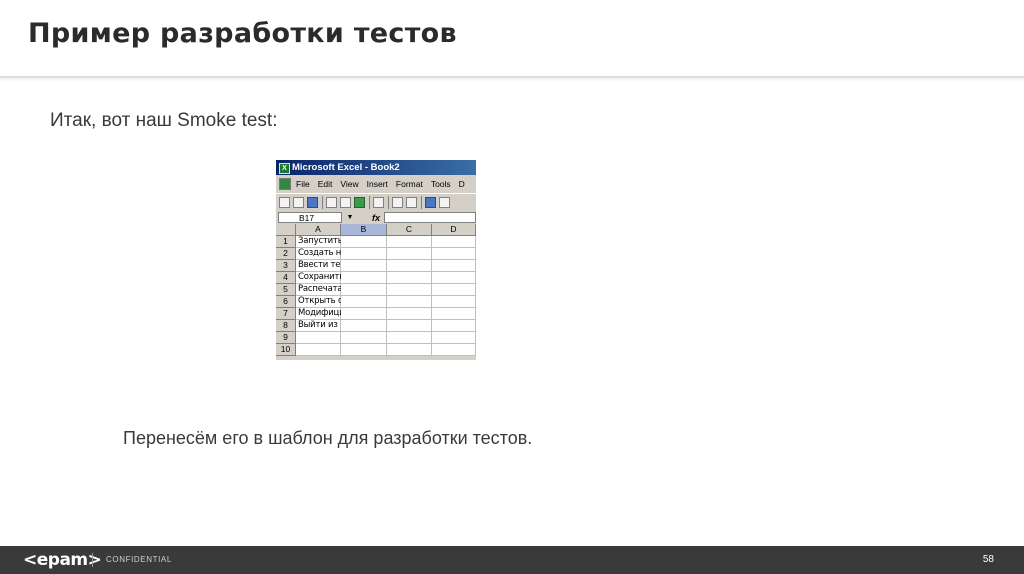  I want to click on column-header-a: A, so click(318, 230).